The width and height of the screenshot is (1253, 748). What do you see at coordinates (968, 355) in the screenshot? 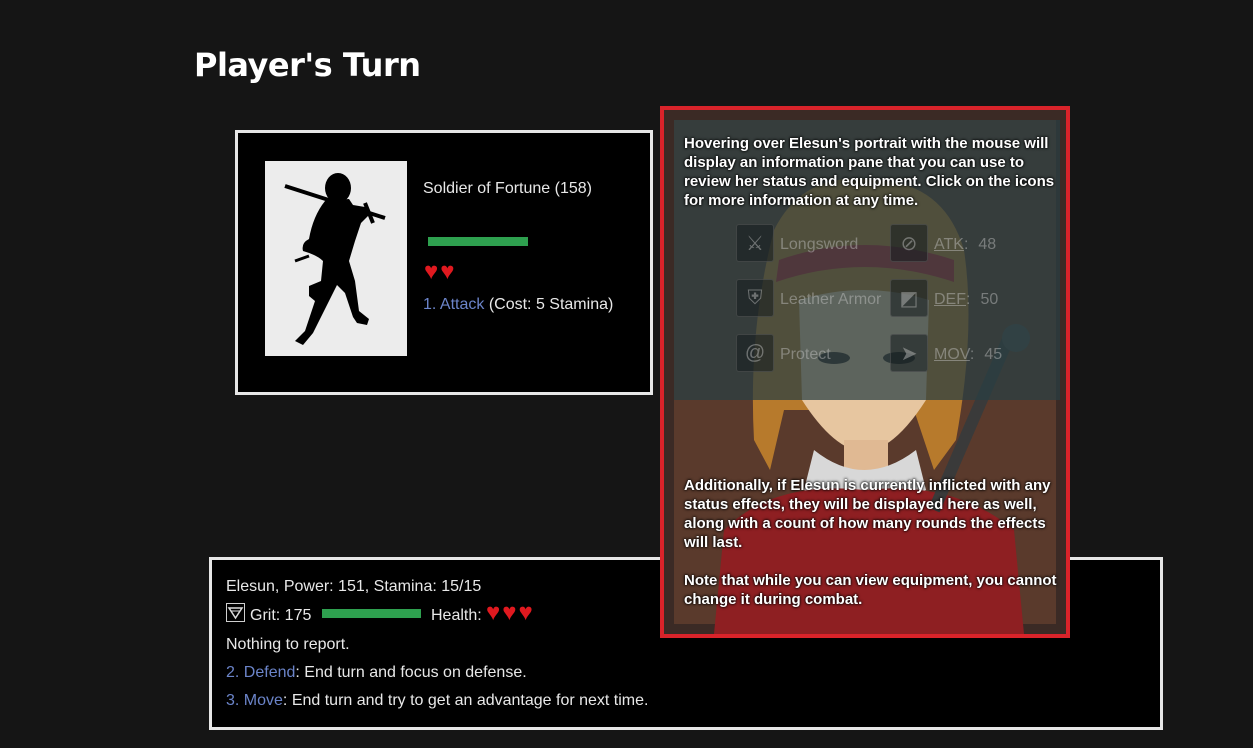
I see `stat-mov: MOV: 45` at bounding box center [968, 355].